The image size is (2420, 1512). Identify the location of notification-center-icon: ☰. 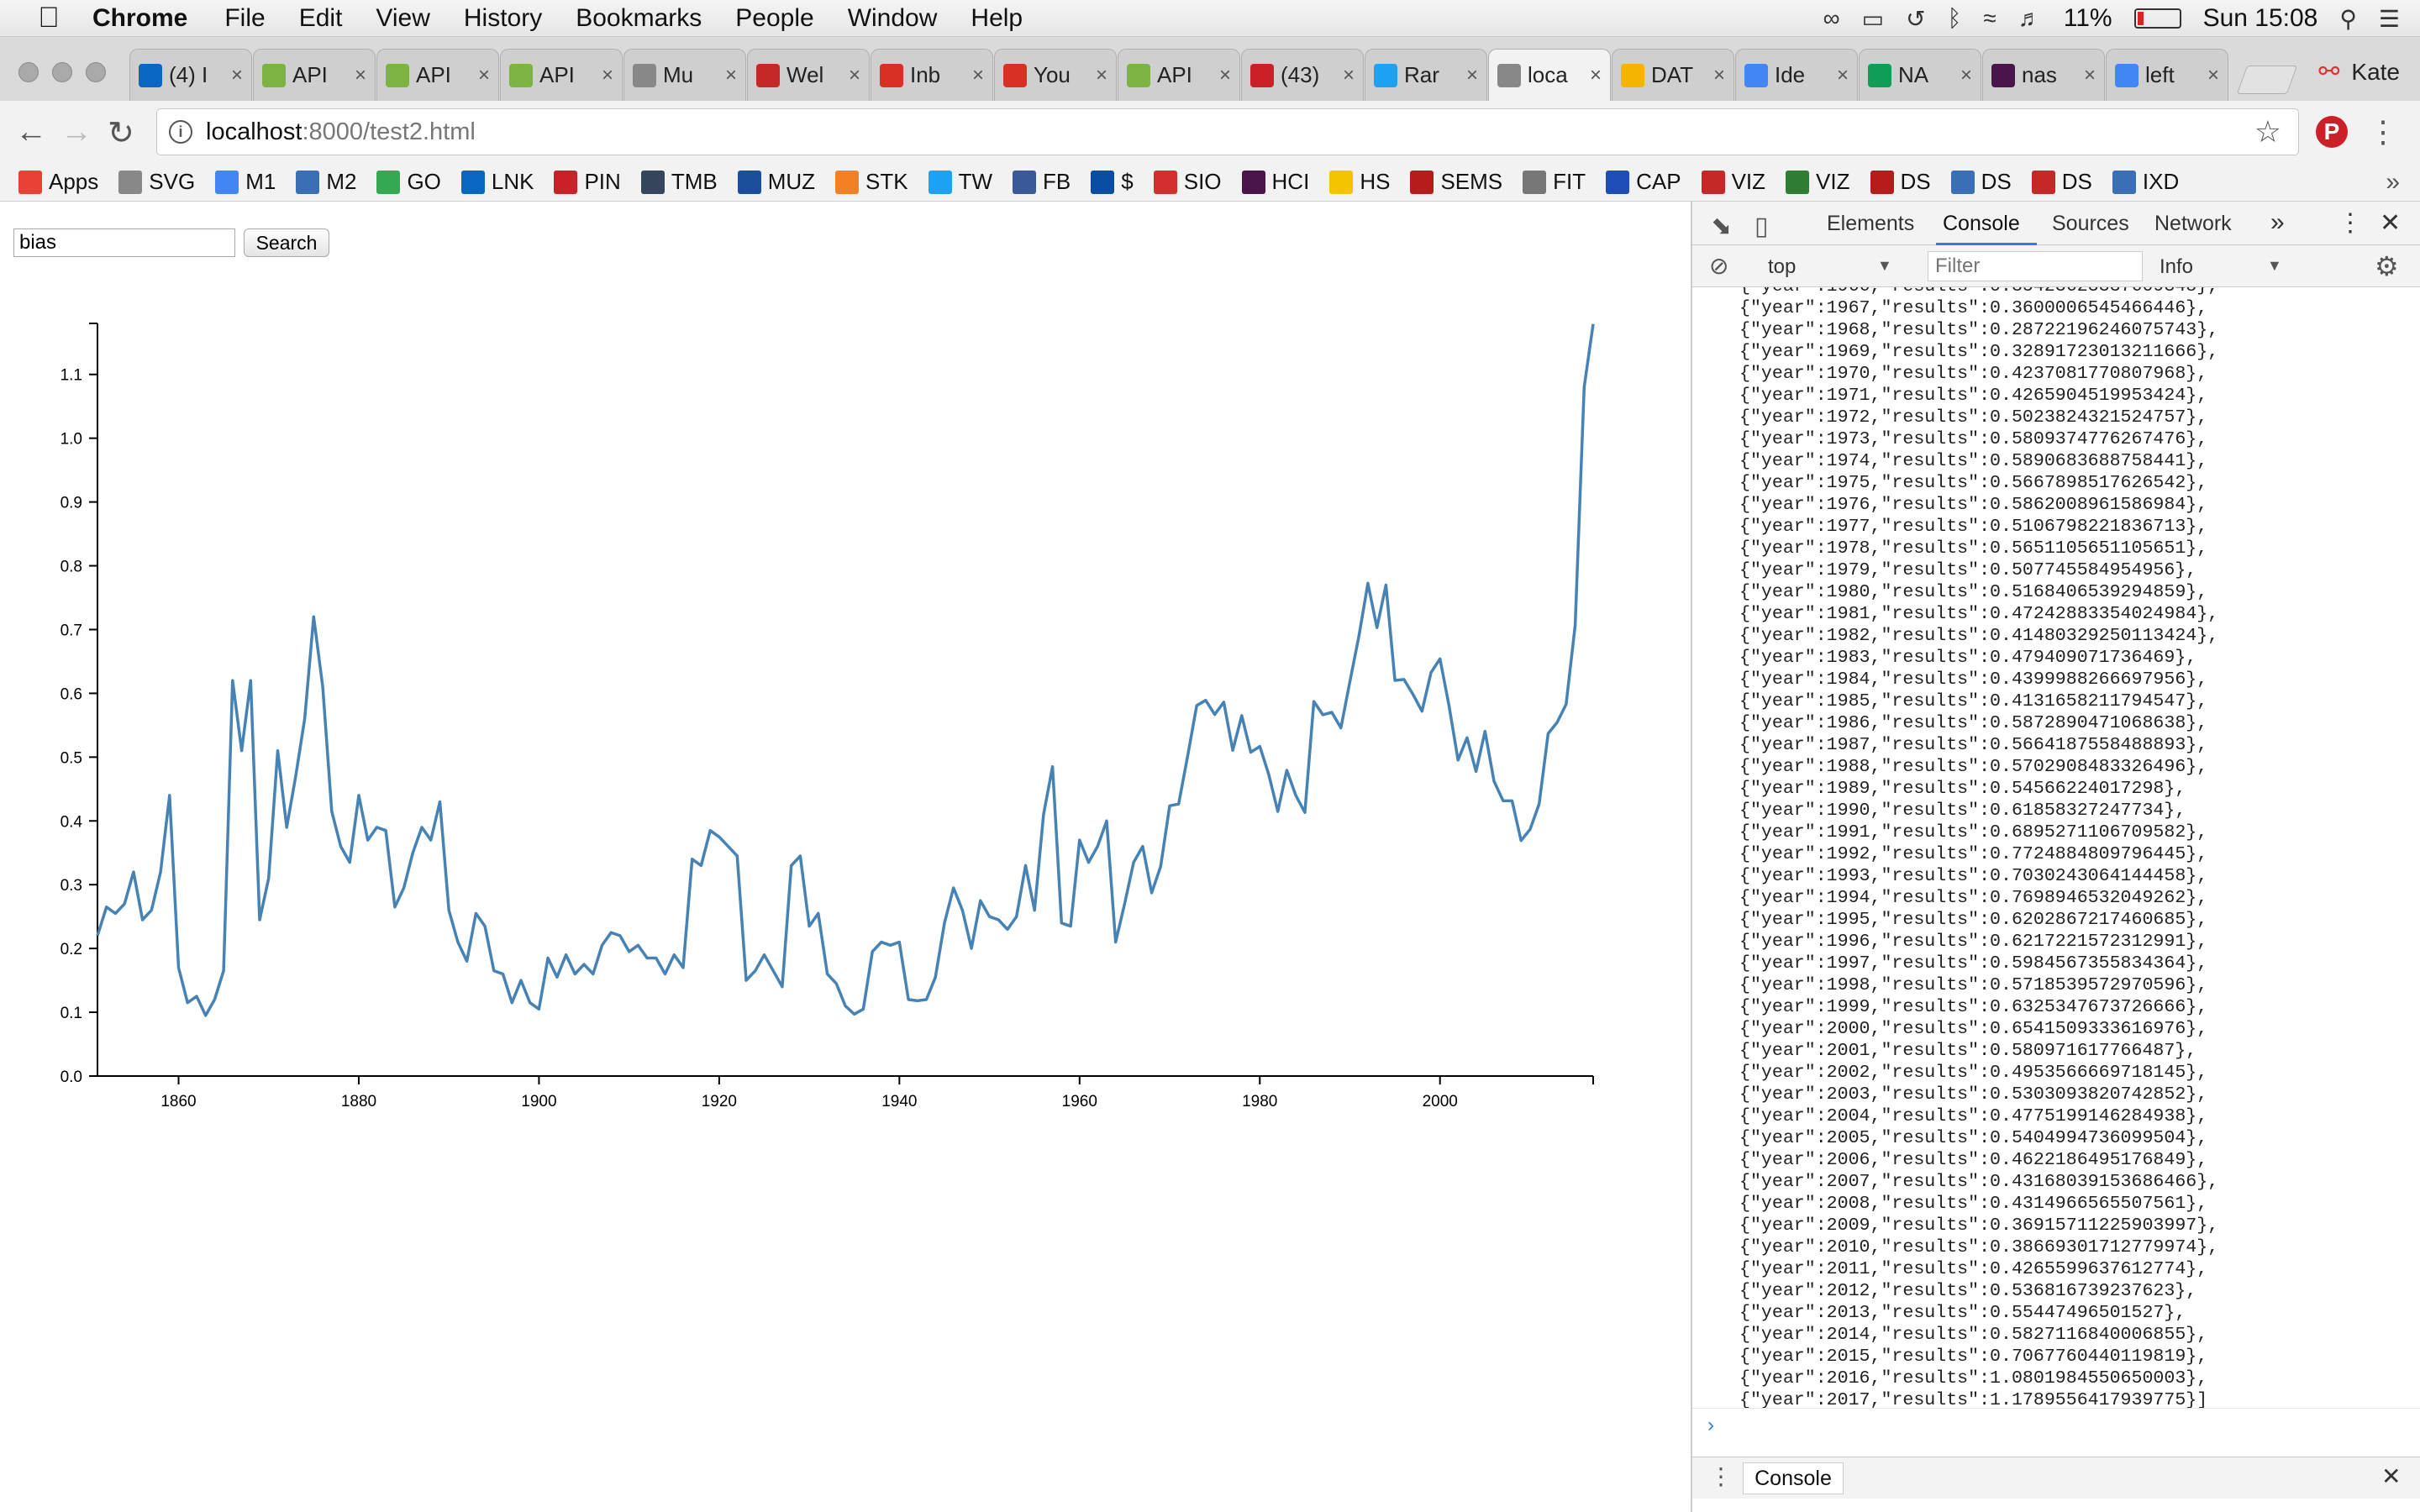
(2390, 19).